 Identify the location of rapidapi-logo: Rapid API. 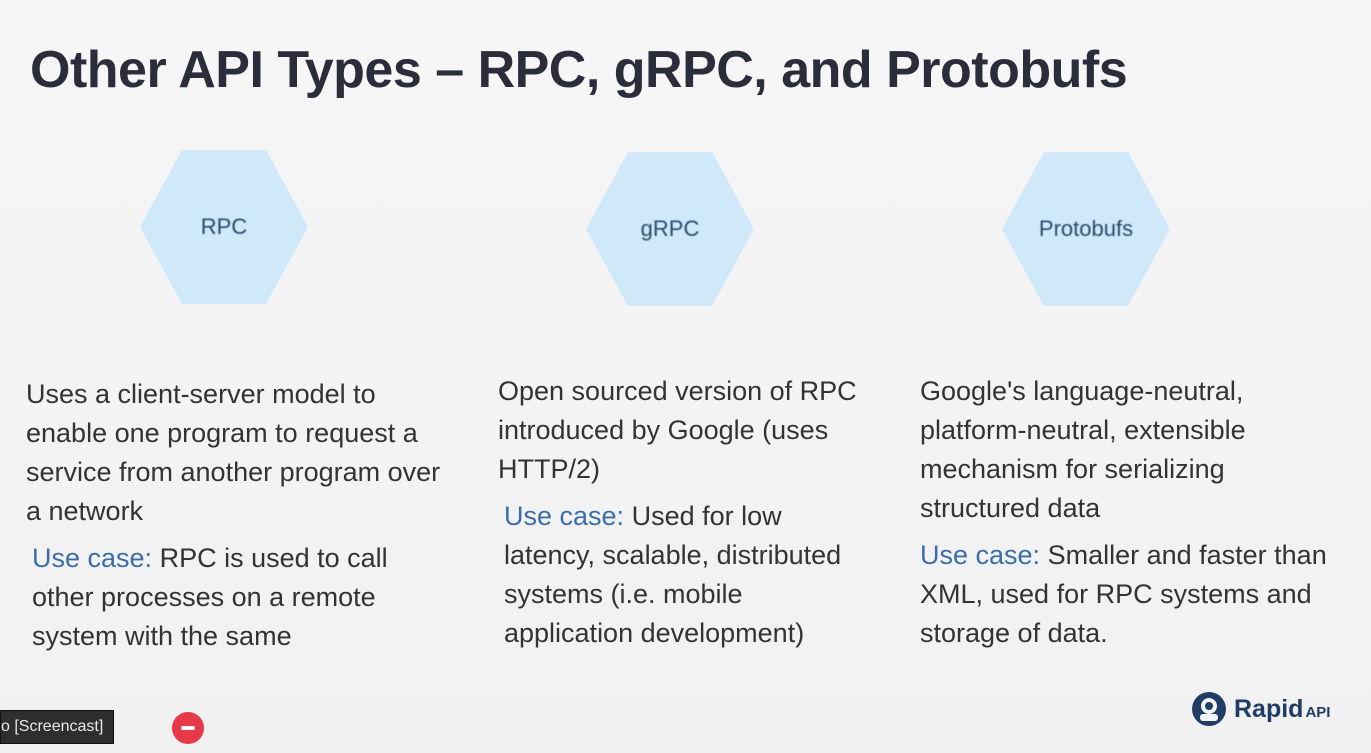
(1260, 709).